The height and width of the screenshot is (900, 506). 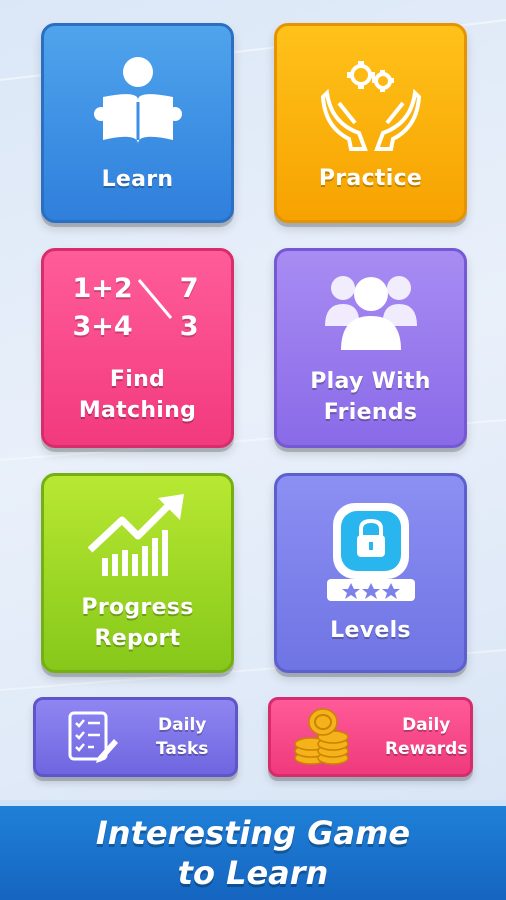 I want to click on find-matching-tile: 1+2 3+4 7 3 Find Matching, so click(x=137, y=348).